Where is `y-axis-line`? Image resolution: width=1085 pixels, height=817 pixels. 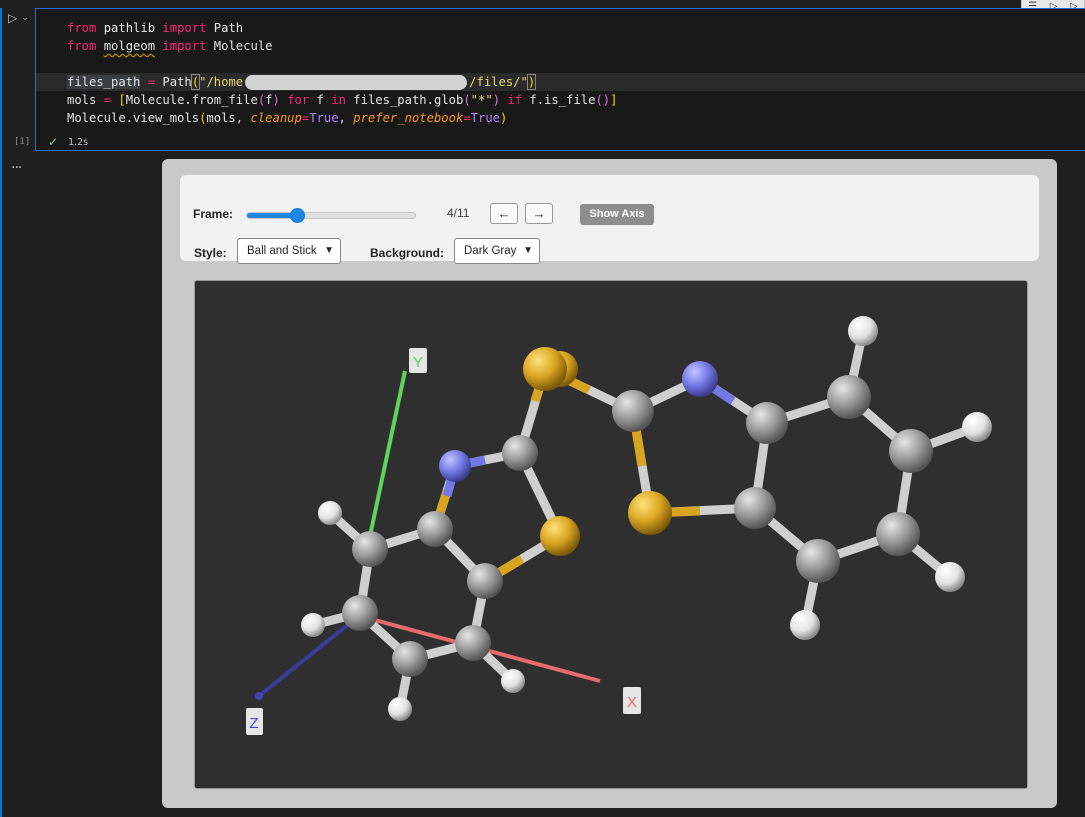
y-axis-line is located at coordinates (387, 453).